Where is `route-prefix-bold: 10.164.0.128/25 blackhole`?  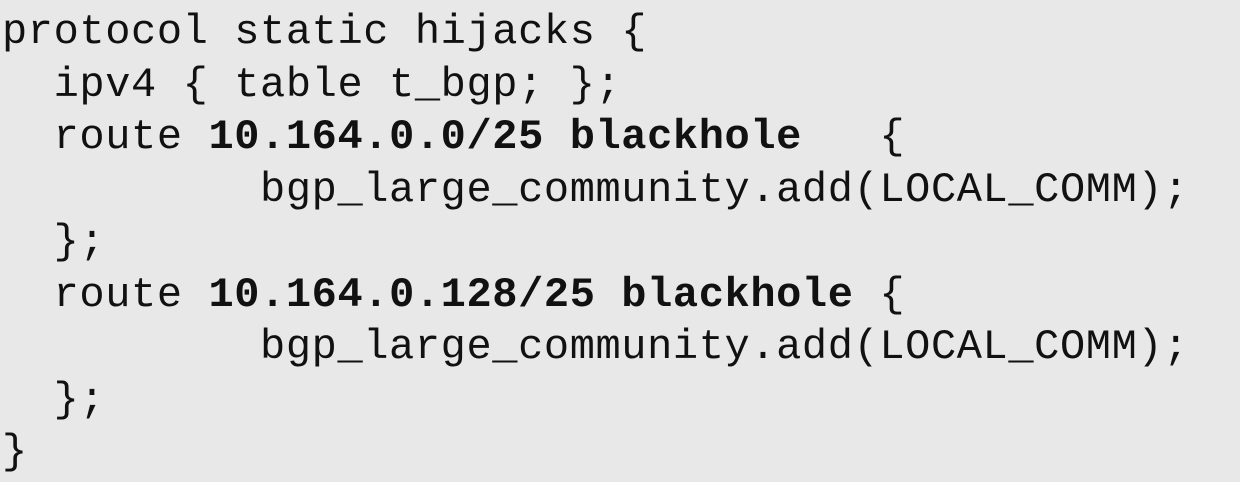 route-prefix-bold: 10.164.0.128/25 blackhole is located at coordinates (531, 294).